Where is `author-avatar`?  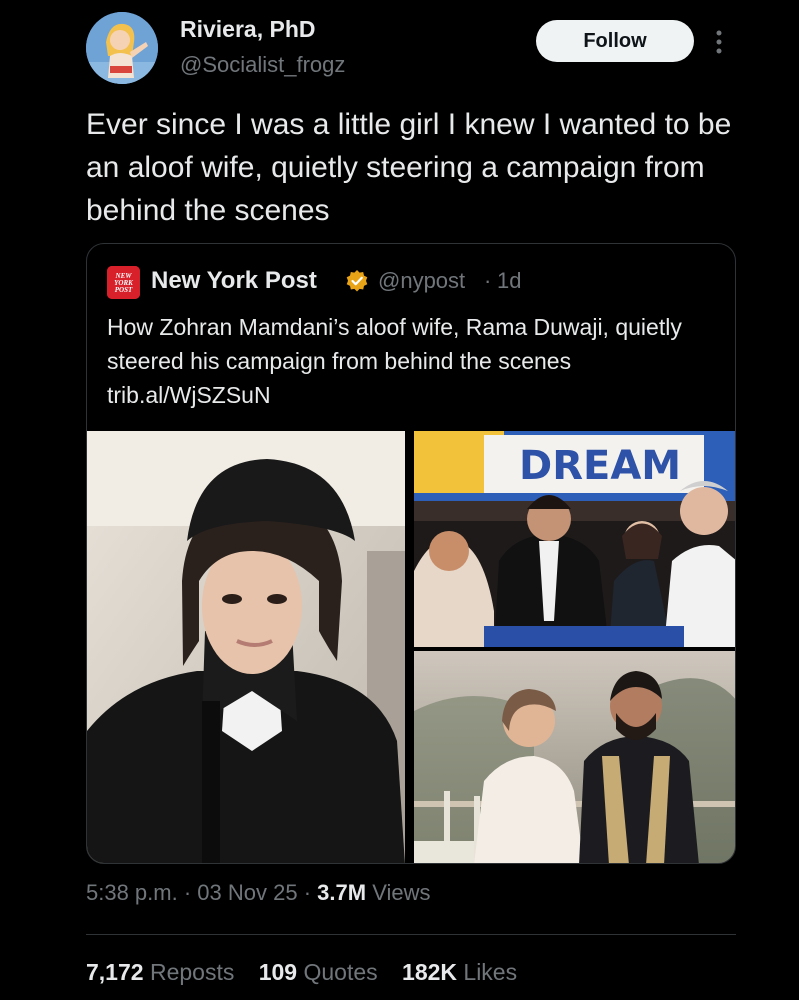
author-avatar is located at coordinates (122, 48).